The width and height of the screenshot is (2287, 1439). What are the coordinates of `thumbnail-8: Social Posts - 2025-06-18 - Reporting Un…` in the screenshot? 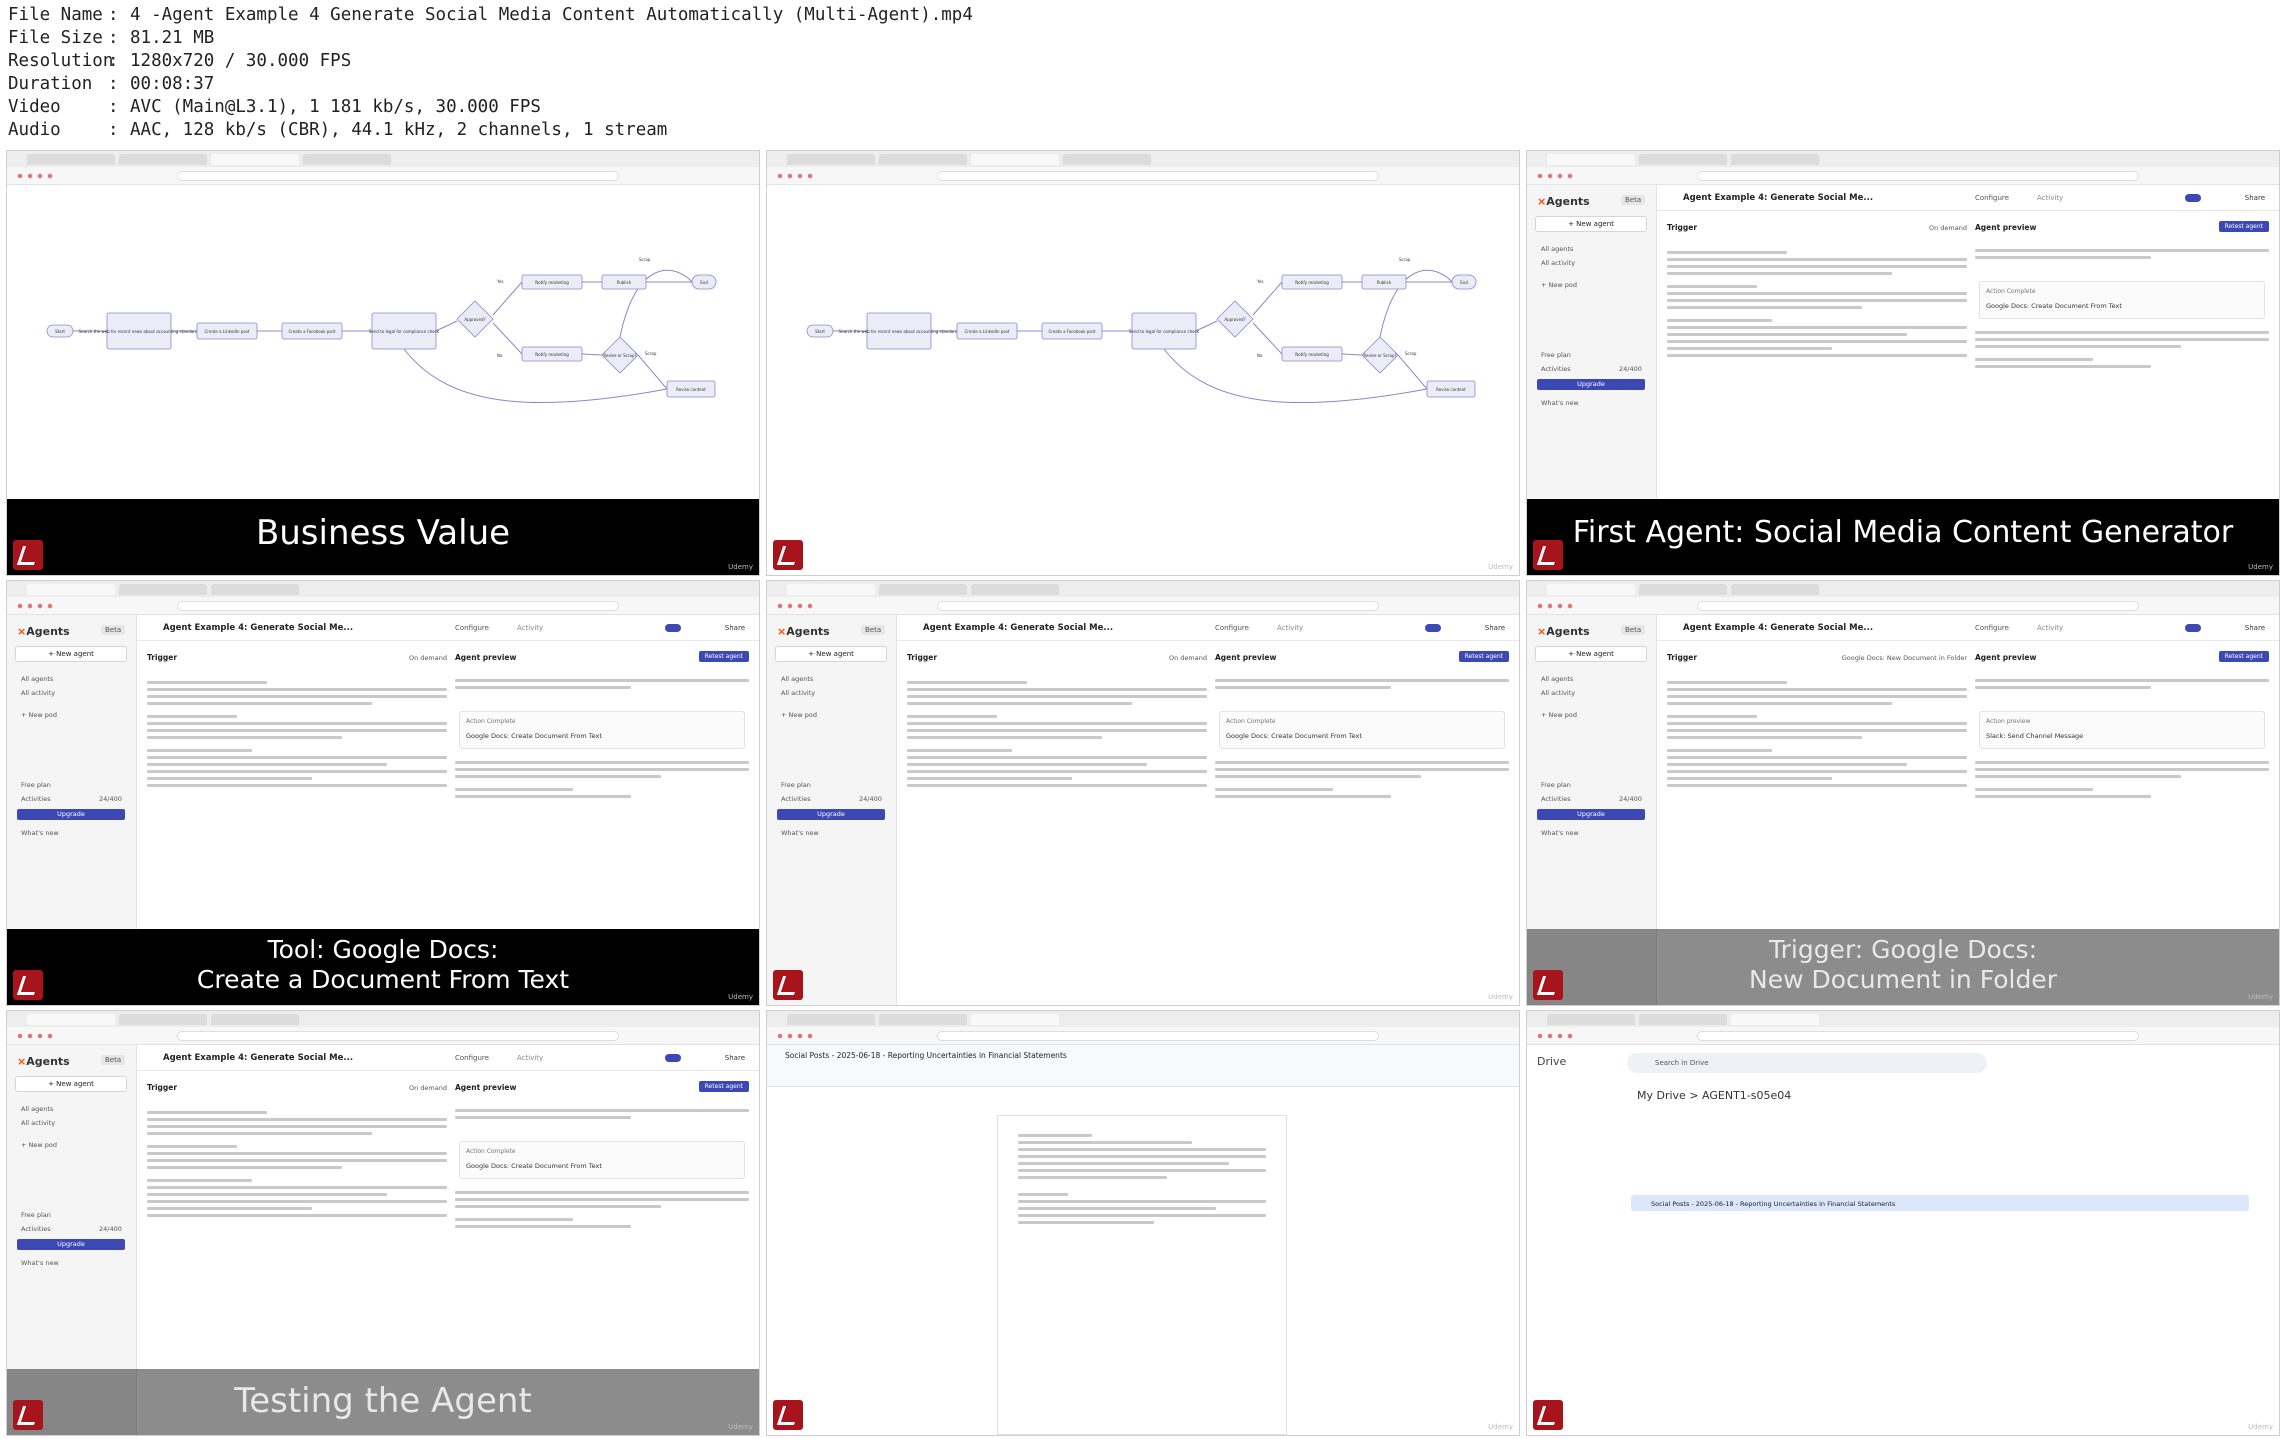 It's located at (1143, 1223).